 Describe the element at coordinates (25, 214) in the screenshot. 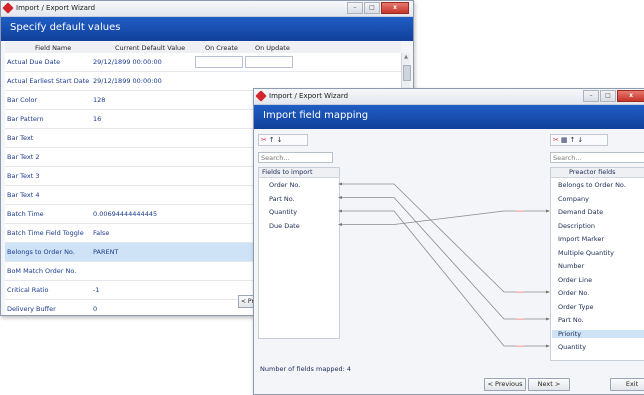

I see `field-name-cell: Batch Time` at that location.